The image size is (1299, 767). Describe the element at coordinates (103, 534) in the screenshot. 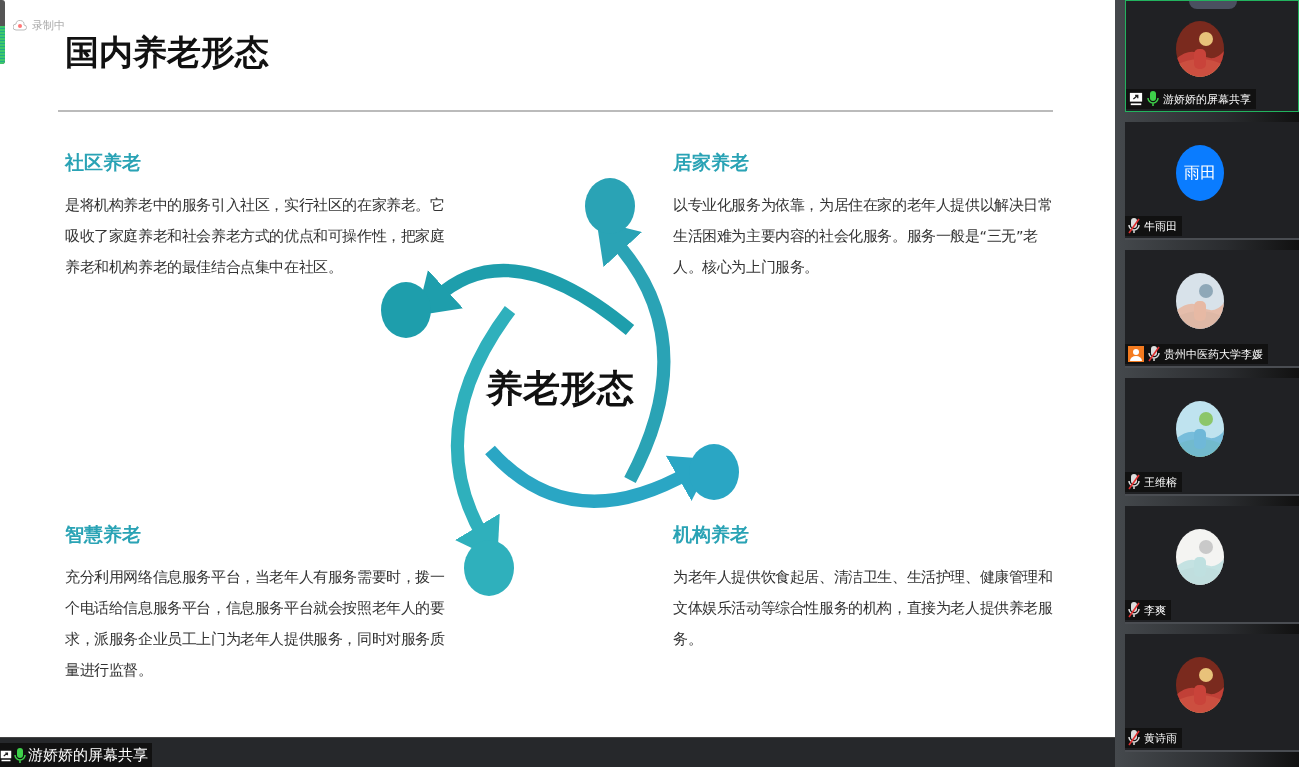

I see `section-heading: 智慧养老` at that location.